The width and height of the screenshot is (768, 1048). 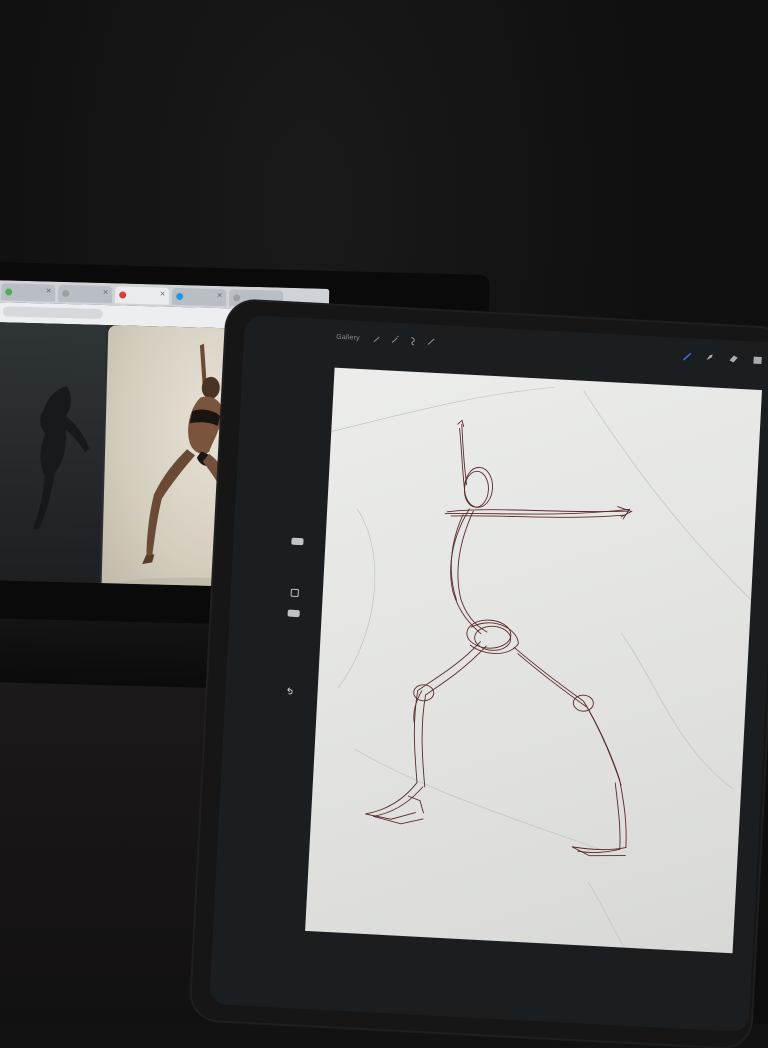 What do you see at coordinates (61, 458) in the screenshot?
I see `thumbnail-figure-silhouette` at bounding box center [61, 458].